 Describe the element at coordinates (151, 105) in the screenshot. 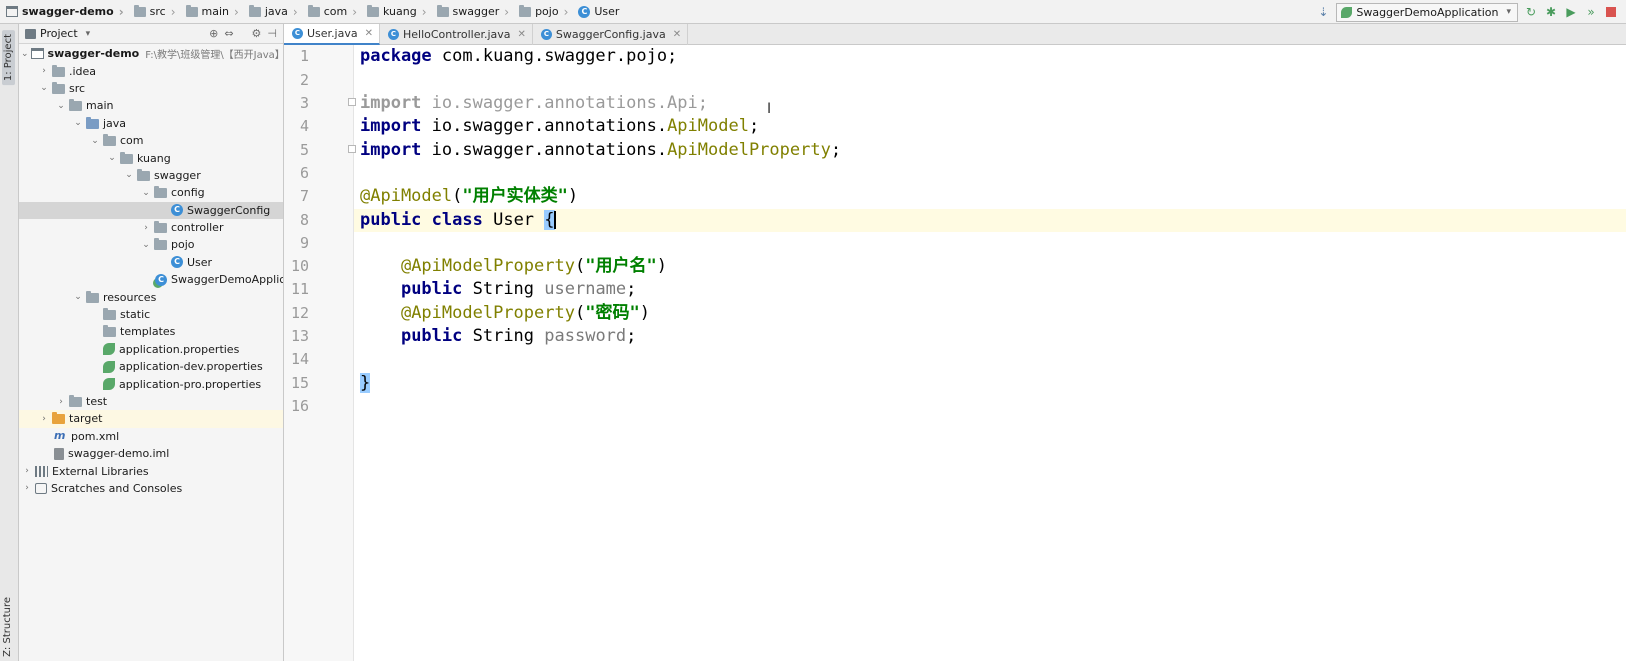

I see `tree-item-main: ⌄ main` at that location.